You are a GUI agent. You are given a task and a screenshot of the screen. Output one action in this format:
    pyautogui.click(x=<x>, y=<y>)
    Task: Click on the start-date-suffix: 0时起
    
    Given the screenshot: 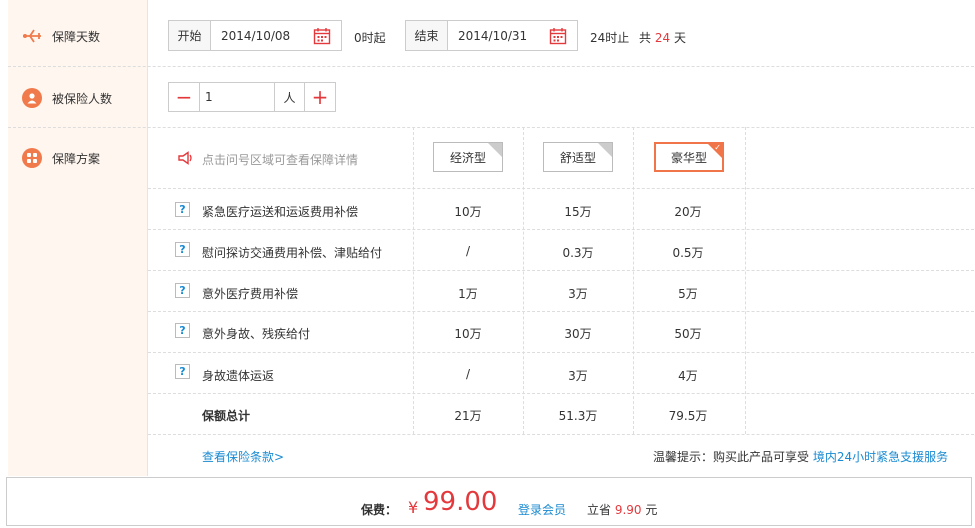 What is the action you would take?
    pyautogui.click(x=370, y=38)
    